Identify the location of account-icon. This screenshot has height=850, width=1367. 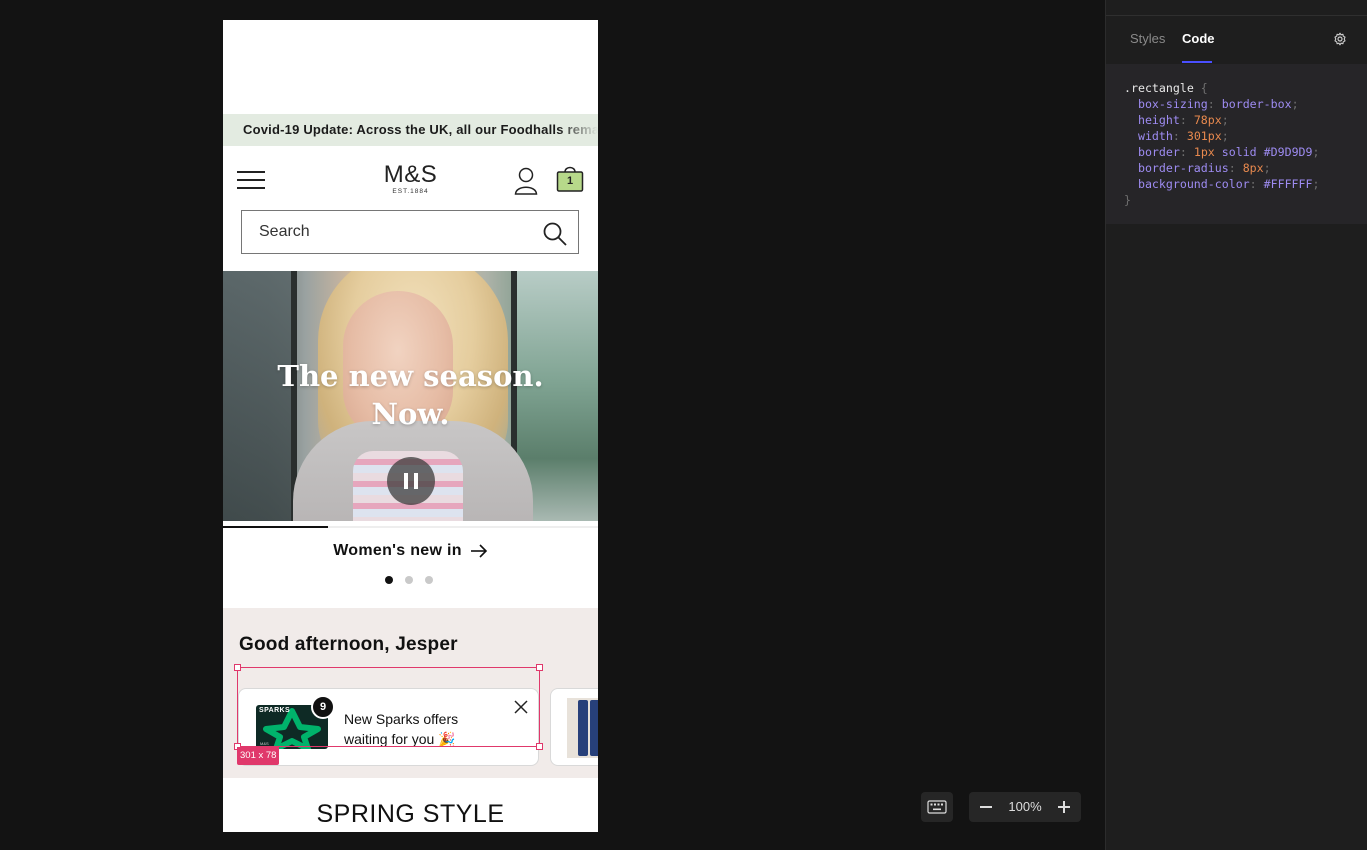
(526, 180).